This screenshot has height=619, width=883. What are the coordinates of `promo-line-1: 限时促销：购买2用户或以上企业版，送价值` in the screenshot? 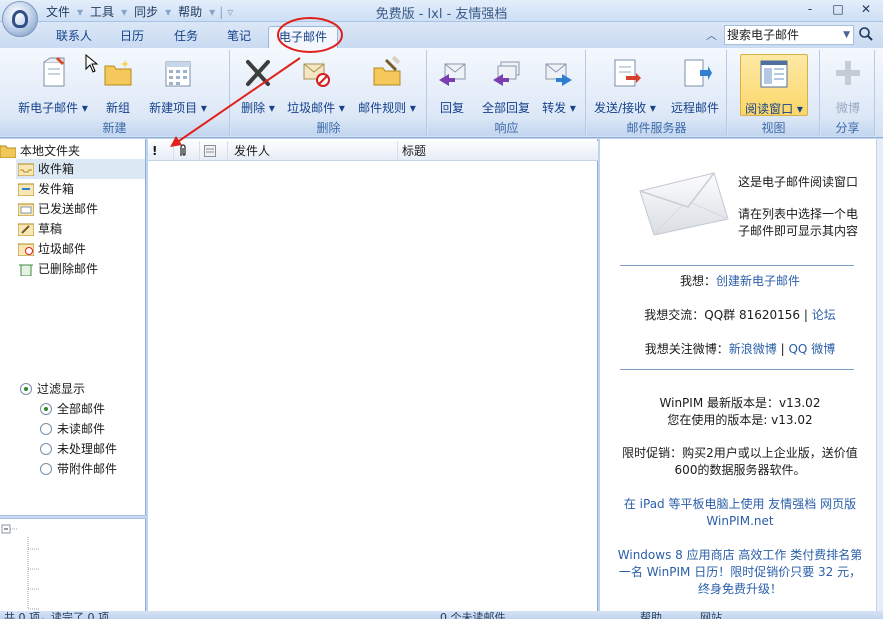 It's located at (740, 453).